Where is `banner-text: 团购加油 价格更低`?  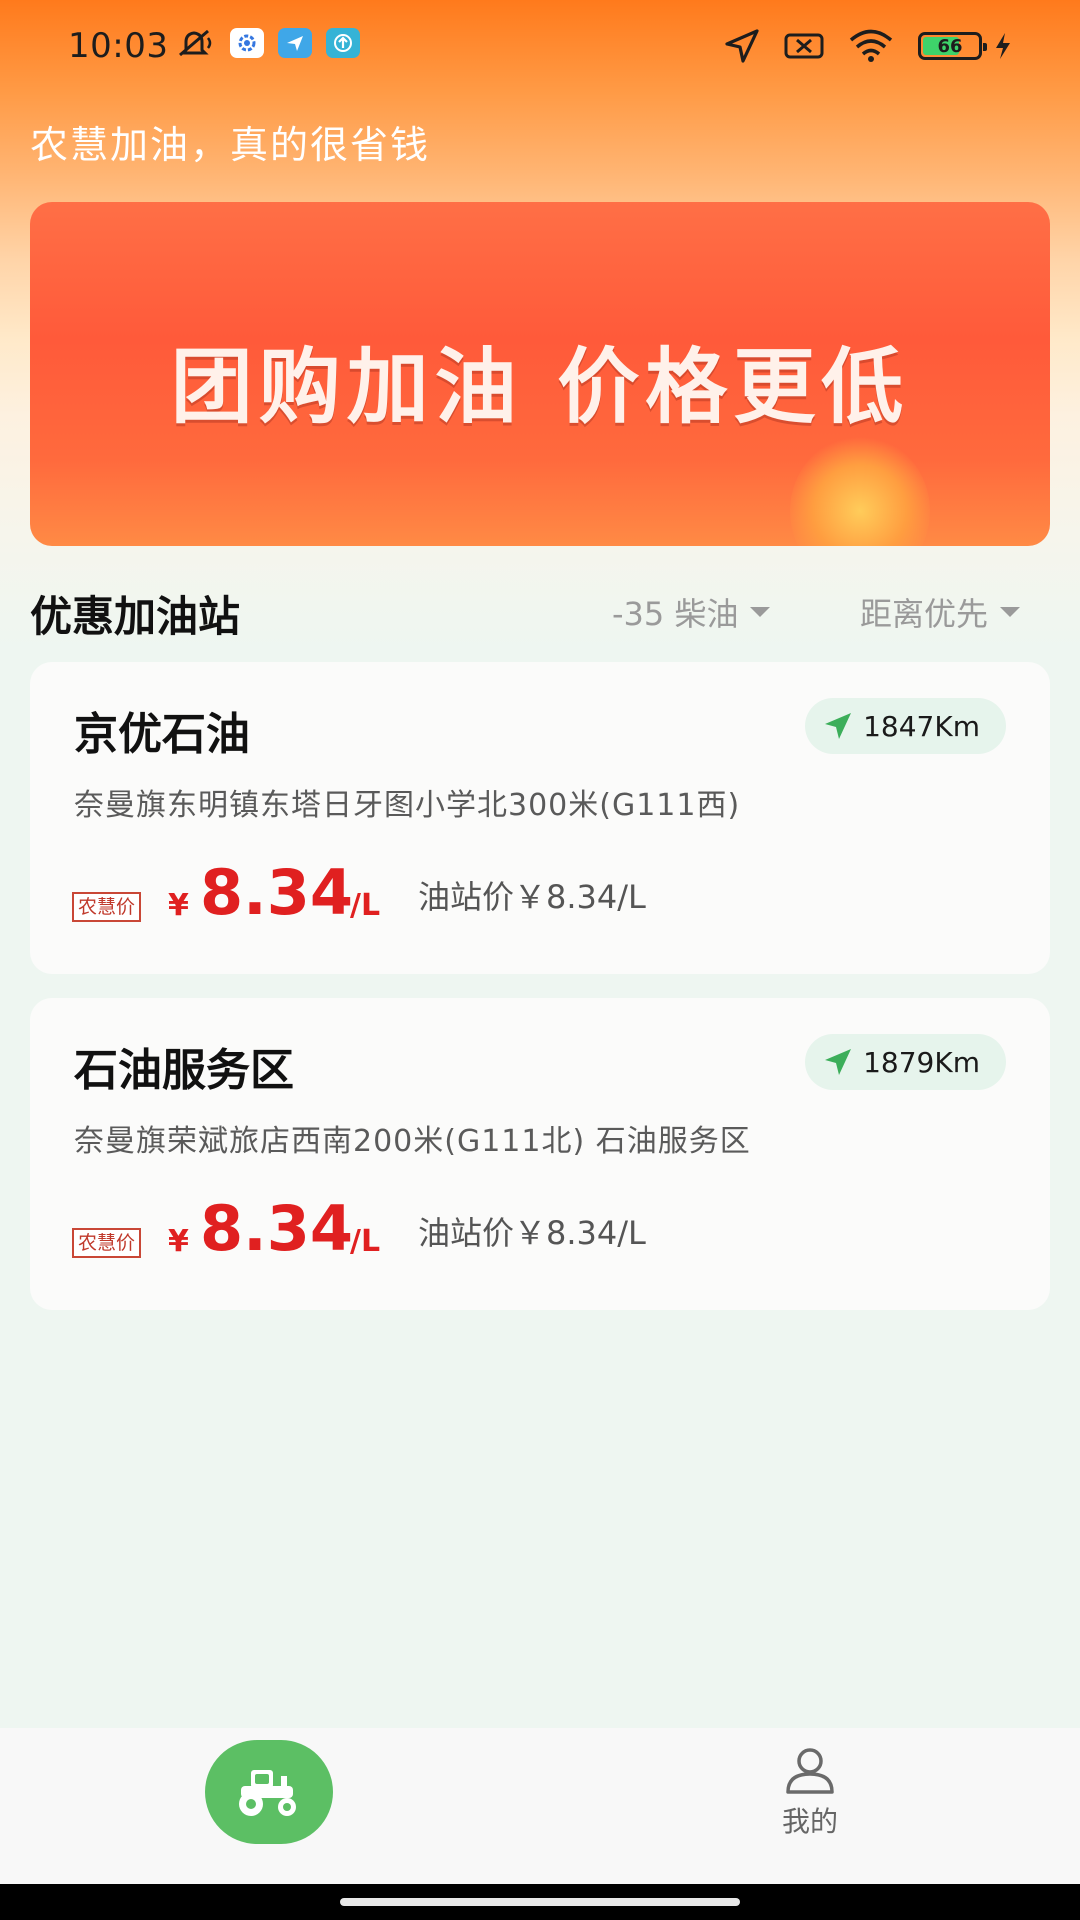 banner-text: 团购加油 价格更低 is located at coordinates (540, 387).